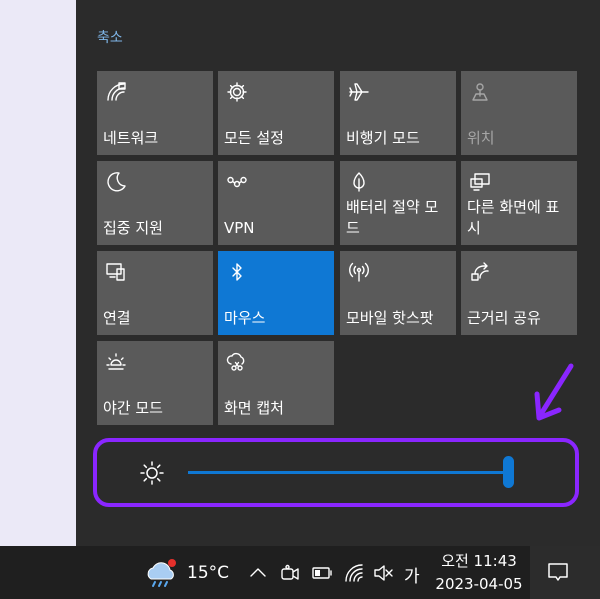 Image resolution: width=600 pixels, height=599 pixels. Describe the element at coordinates (359, 182) in the screenshot. I see `battery-saver-icon` at that location.